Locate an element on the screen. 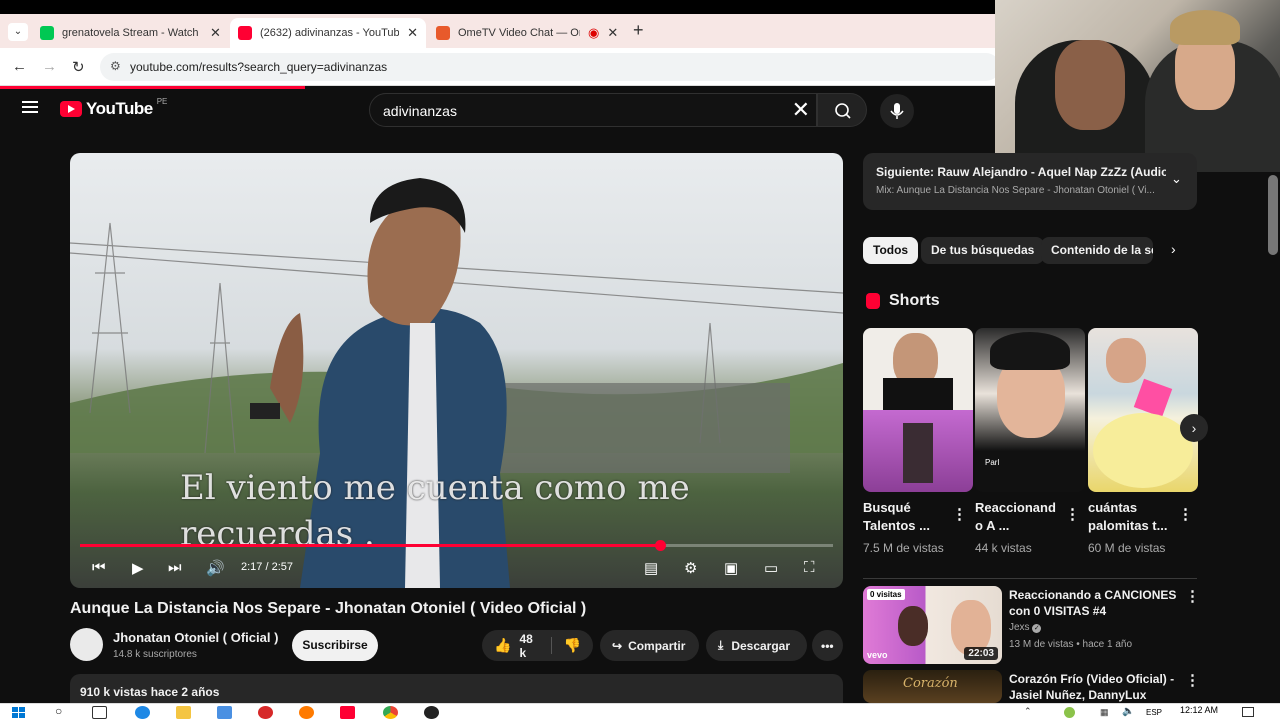  progress-bar is located at coordinates (456, 545).